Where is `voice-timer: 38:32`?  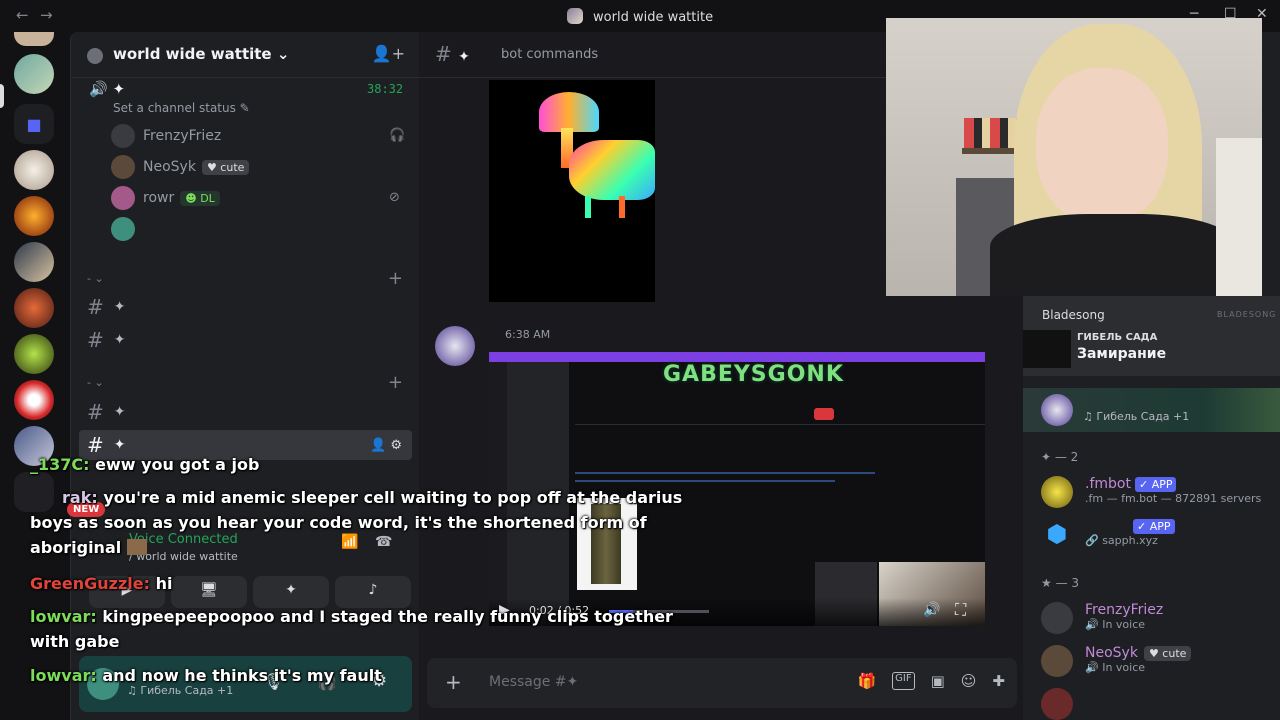 voice-timer: 38:32 is located at coordinates (385, 89).